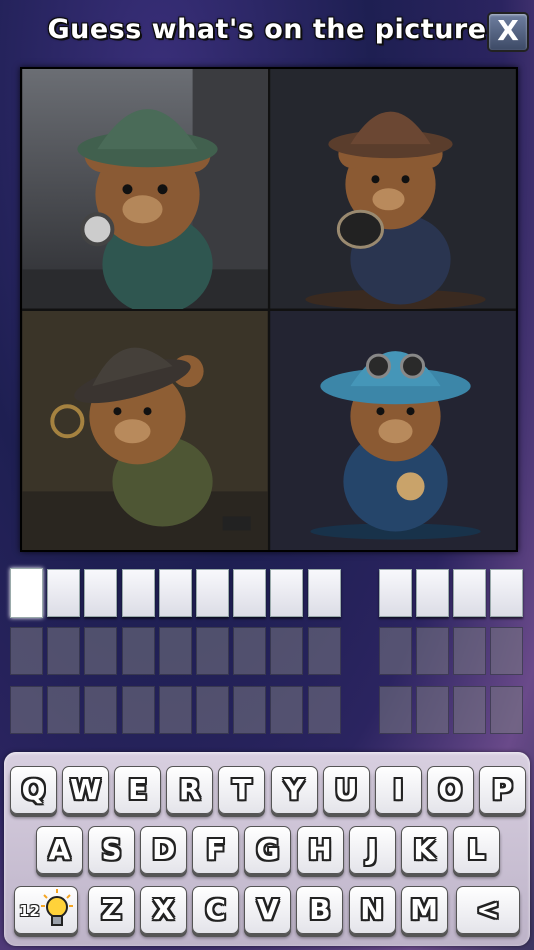  What do you see at coordinates (59, 850) in the screenshot?
I see `key-a: A` at bounding box center [59, 850].